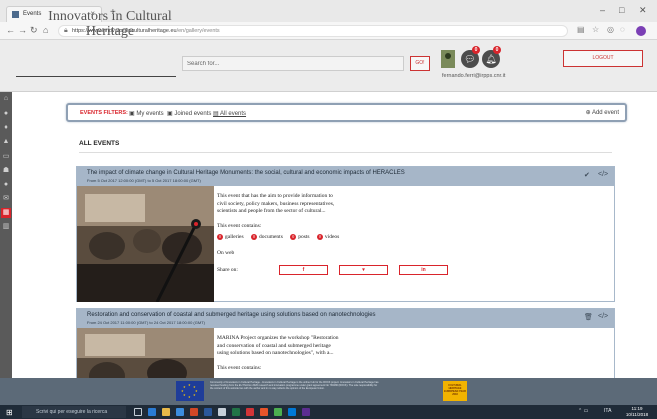 This screenshot has width=657, height=419. I want to click on extension-icon-2: ◌, so click(622, 29).